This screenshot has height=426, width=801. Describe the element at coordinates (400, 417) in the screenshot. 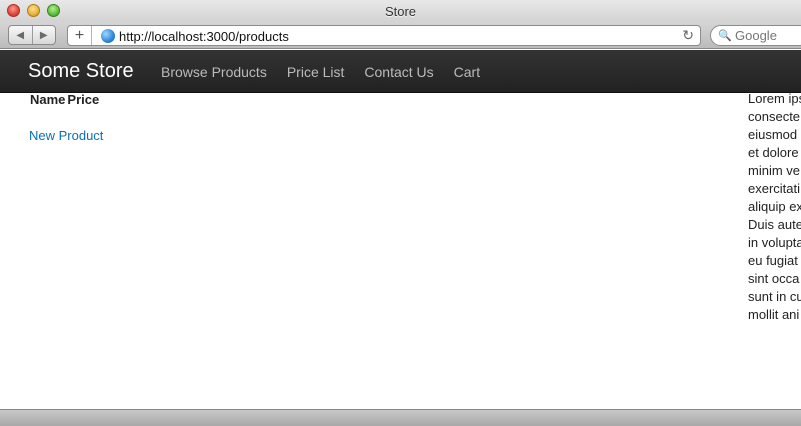

I see `status-bar` at that location.